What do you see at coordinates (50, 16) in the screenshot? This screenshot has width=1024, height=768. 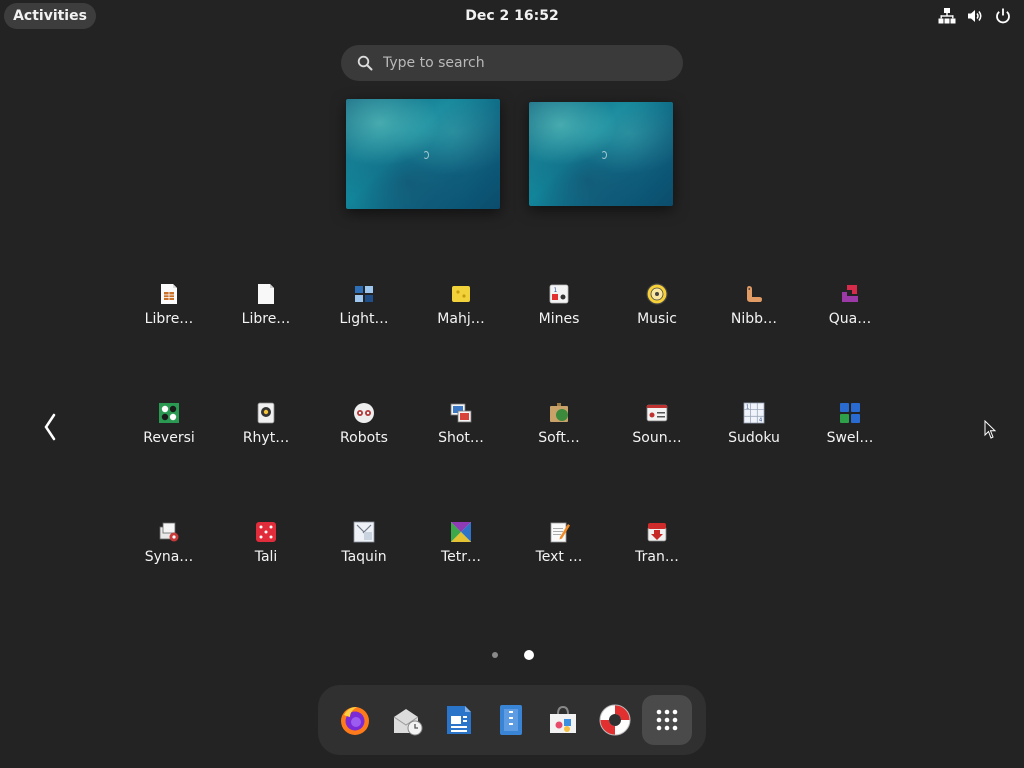 I see `activities-button: Activities` at bounding box center [50, 16].